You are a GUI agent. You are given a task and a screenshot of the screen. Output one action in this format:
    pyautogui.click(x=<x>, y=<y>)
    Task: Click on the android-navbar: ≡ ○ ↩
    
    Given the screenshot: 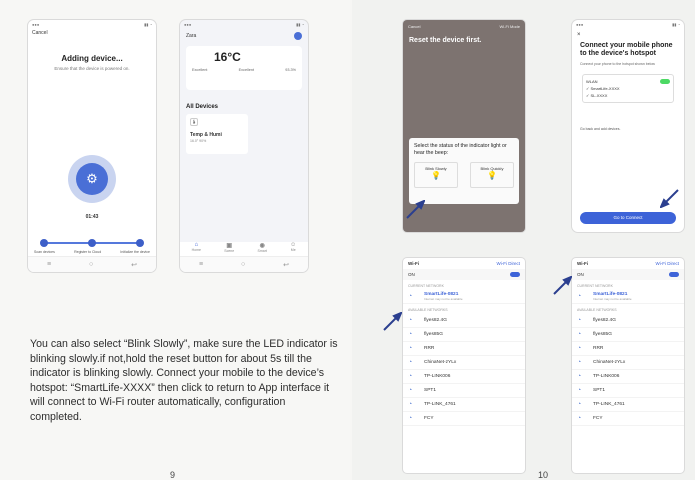 What is the action you would take?
    pyautogui.click(x=92, y=264)
    